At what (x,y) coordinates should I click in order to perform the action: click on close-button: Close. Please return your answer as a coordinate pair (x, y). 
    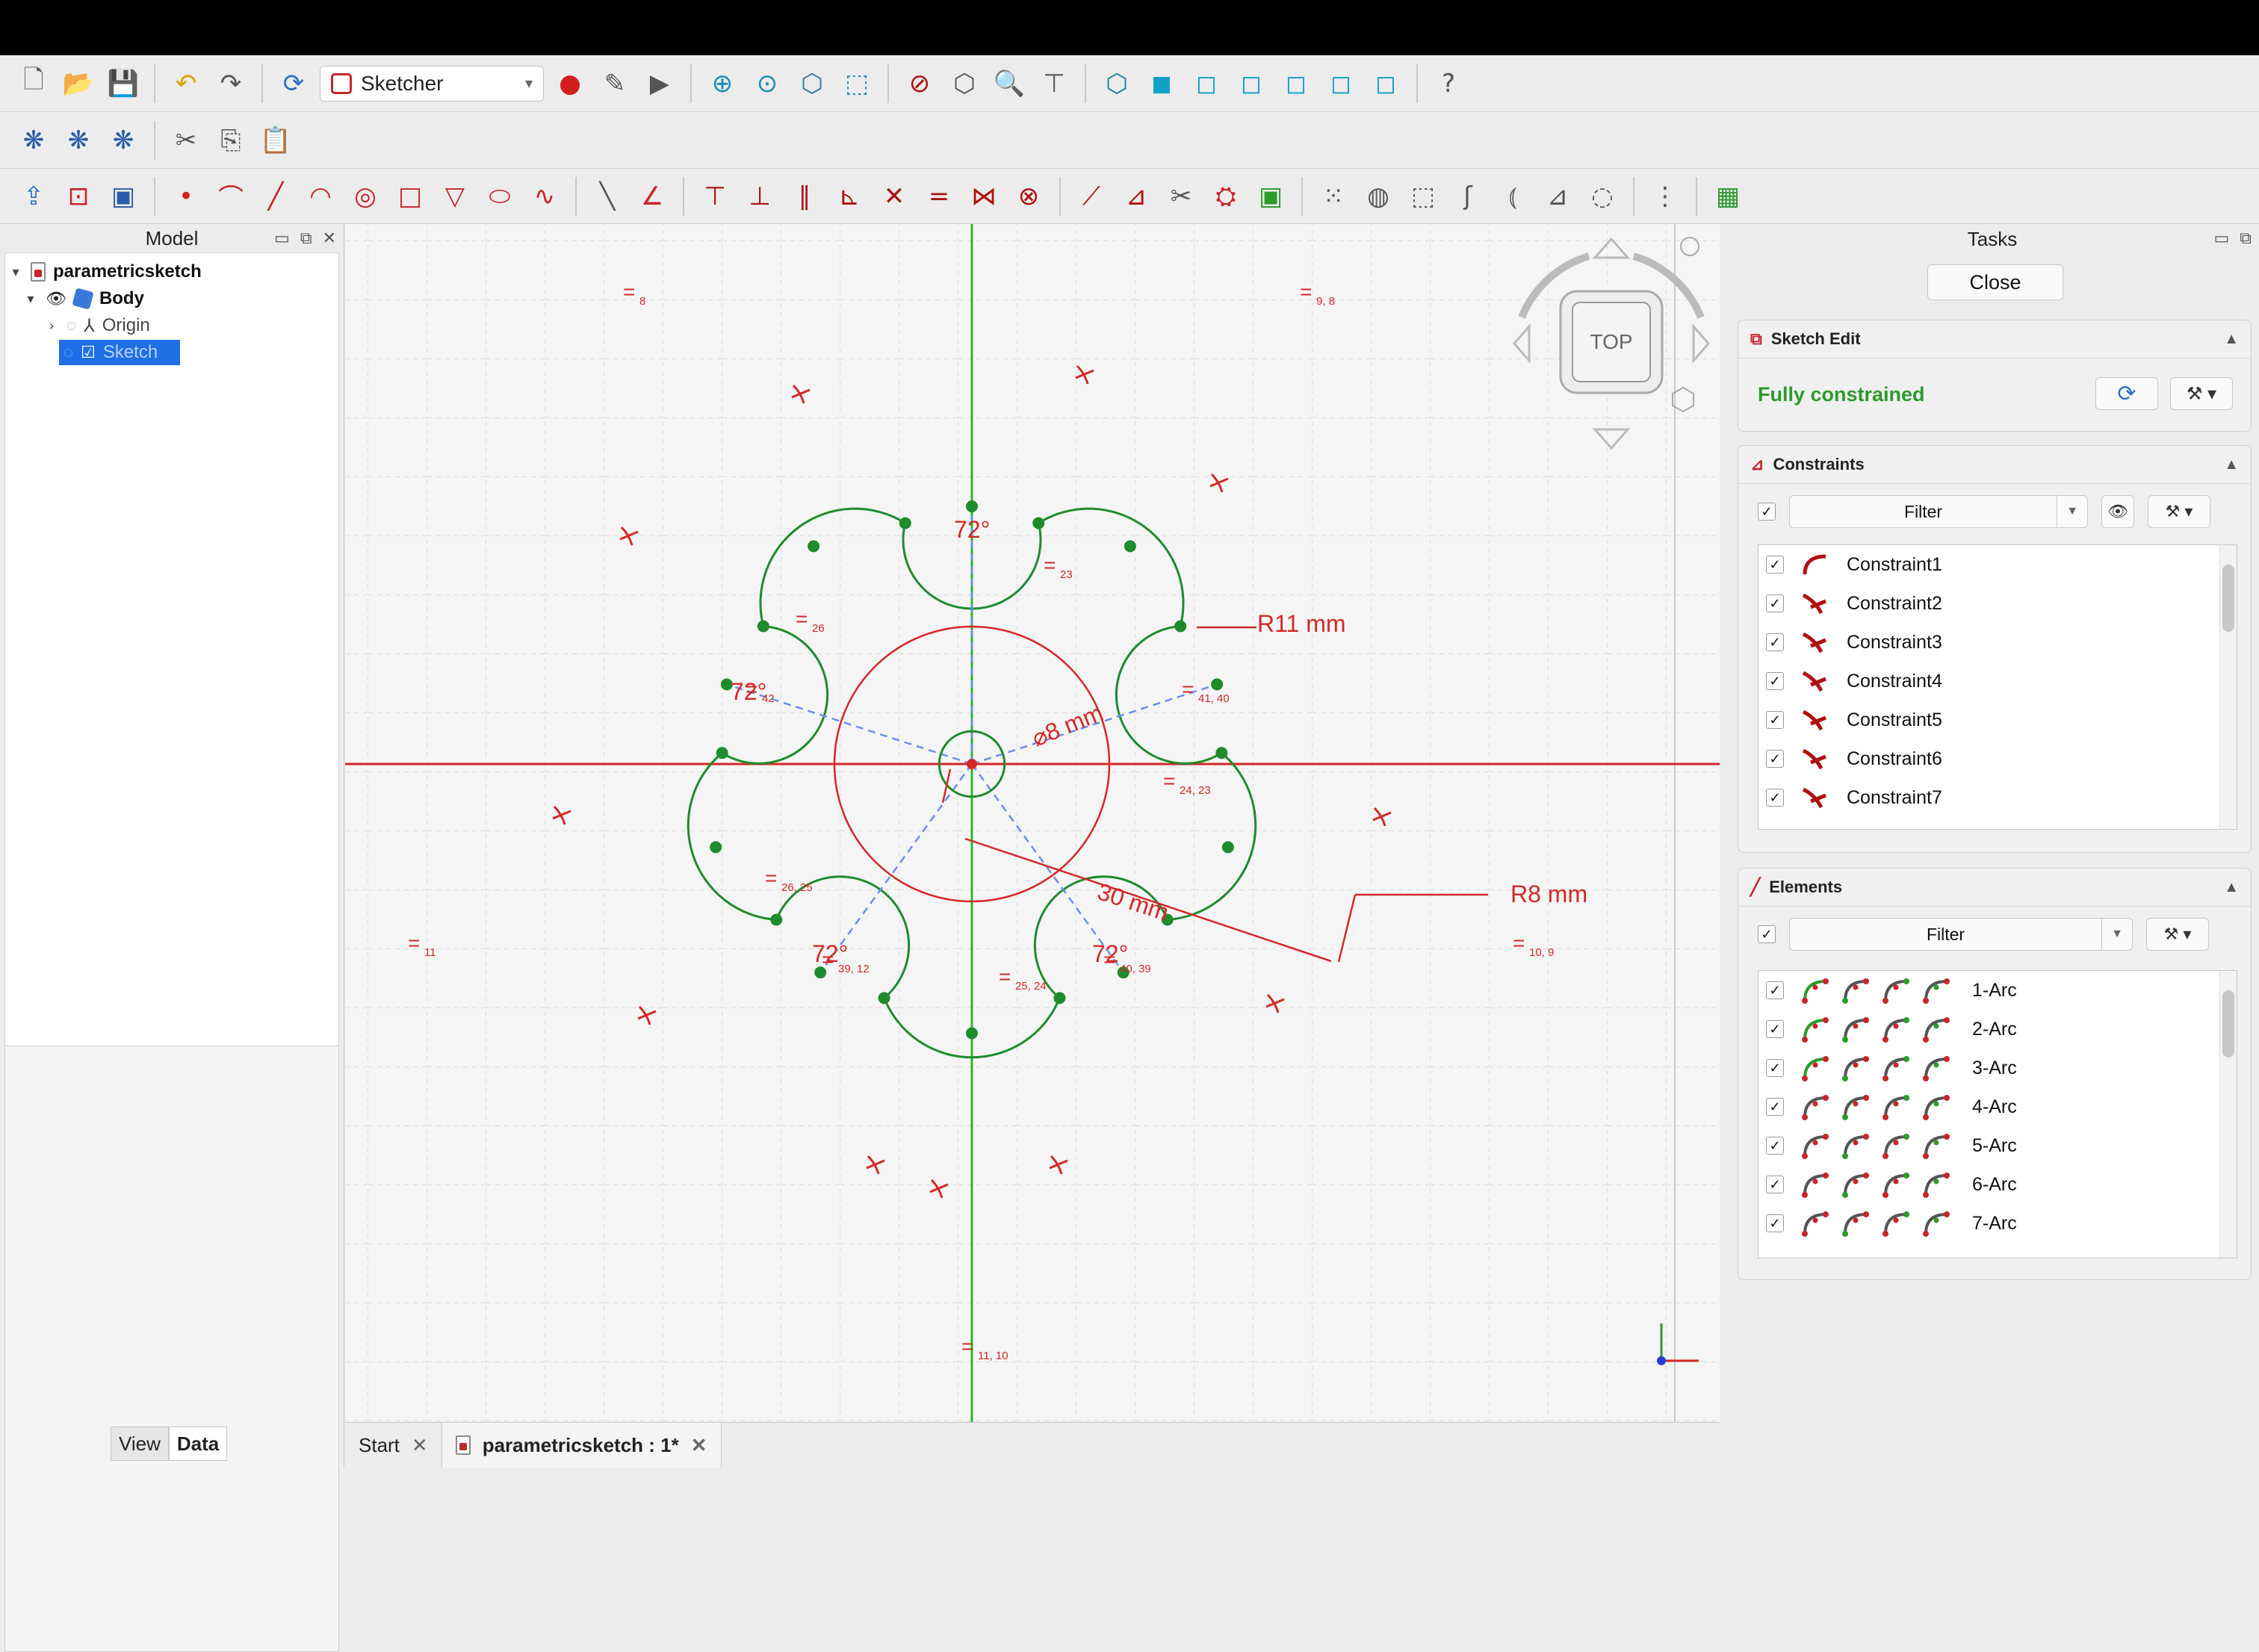
    Looking at the image, I should click on (1995, 282).